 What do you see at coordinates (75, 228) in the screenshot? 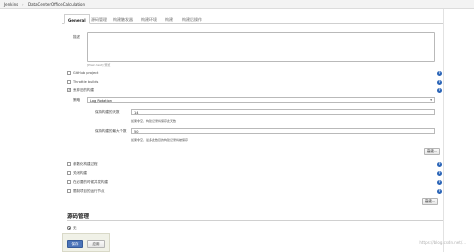
I see `scm-none-label: 无` at bounding box center [75, 228].